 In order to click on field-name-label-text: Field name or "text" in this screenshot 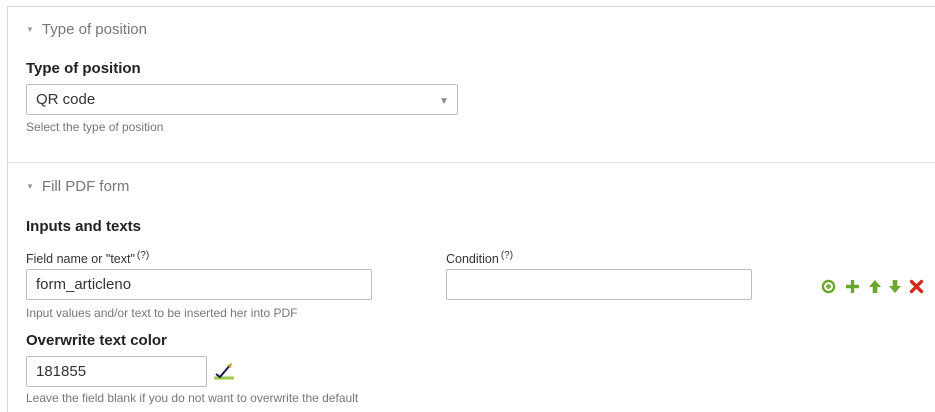, I will do `click(80, 259)`.